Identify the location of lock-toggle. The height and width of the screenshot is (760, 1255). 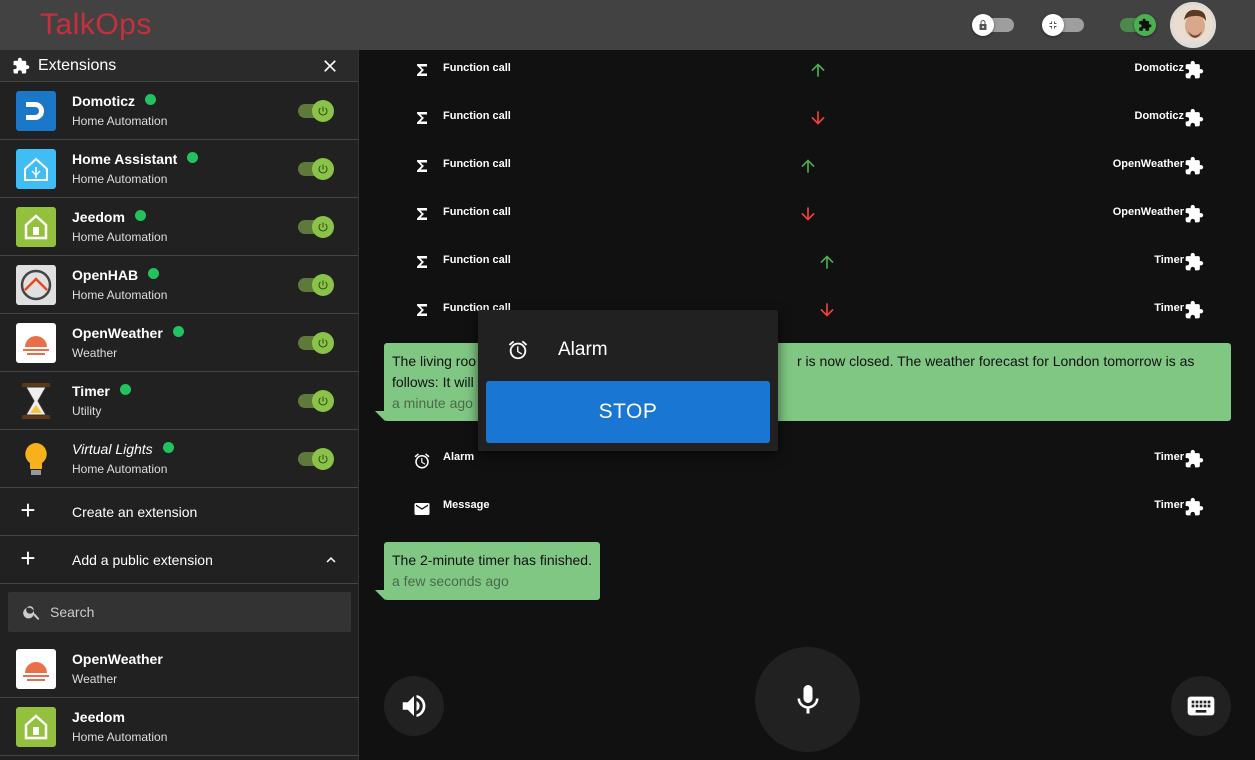
(994, 25).